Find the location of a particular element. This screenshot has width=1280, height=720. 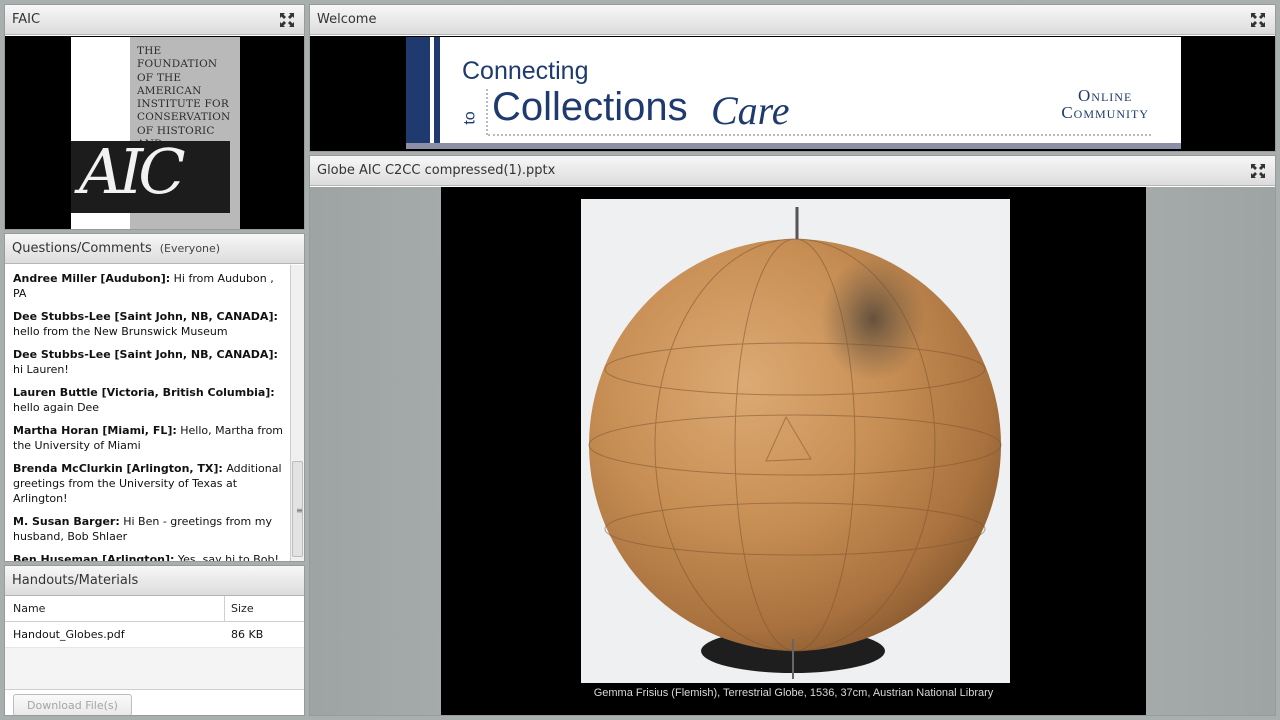

share-pod-title: Globe AIC C2CC compressed(1).pptx is located at coordinates (436, 170).